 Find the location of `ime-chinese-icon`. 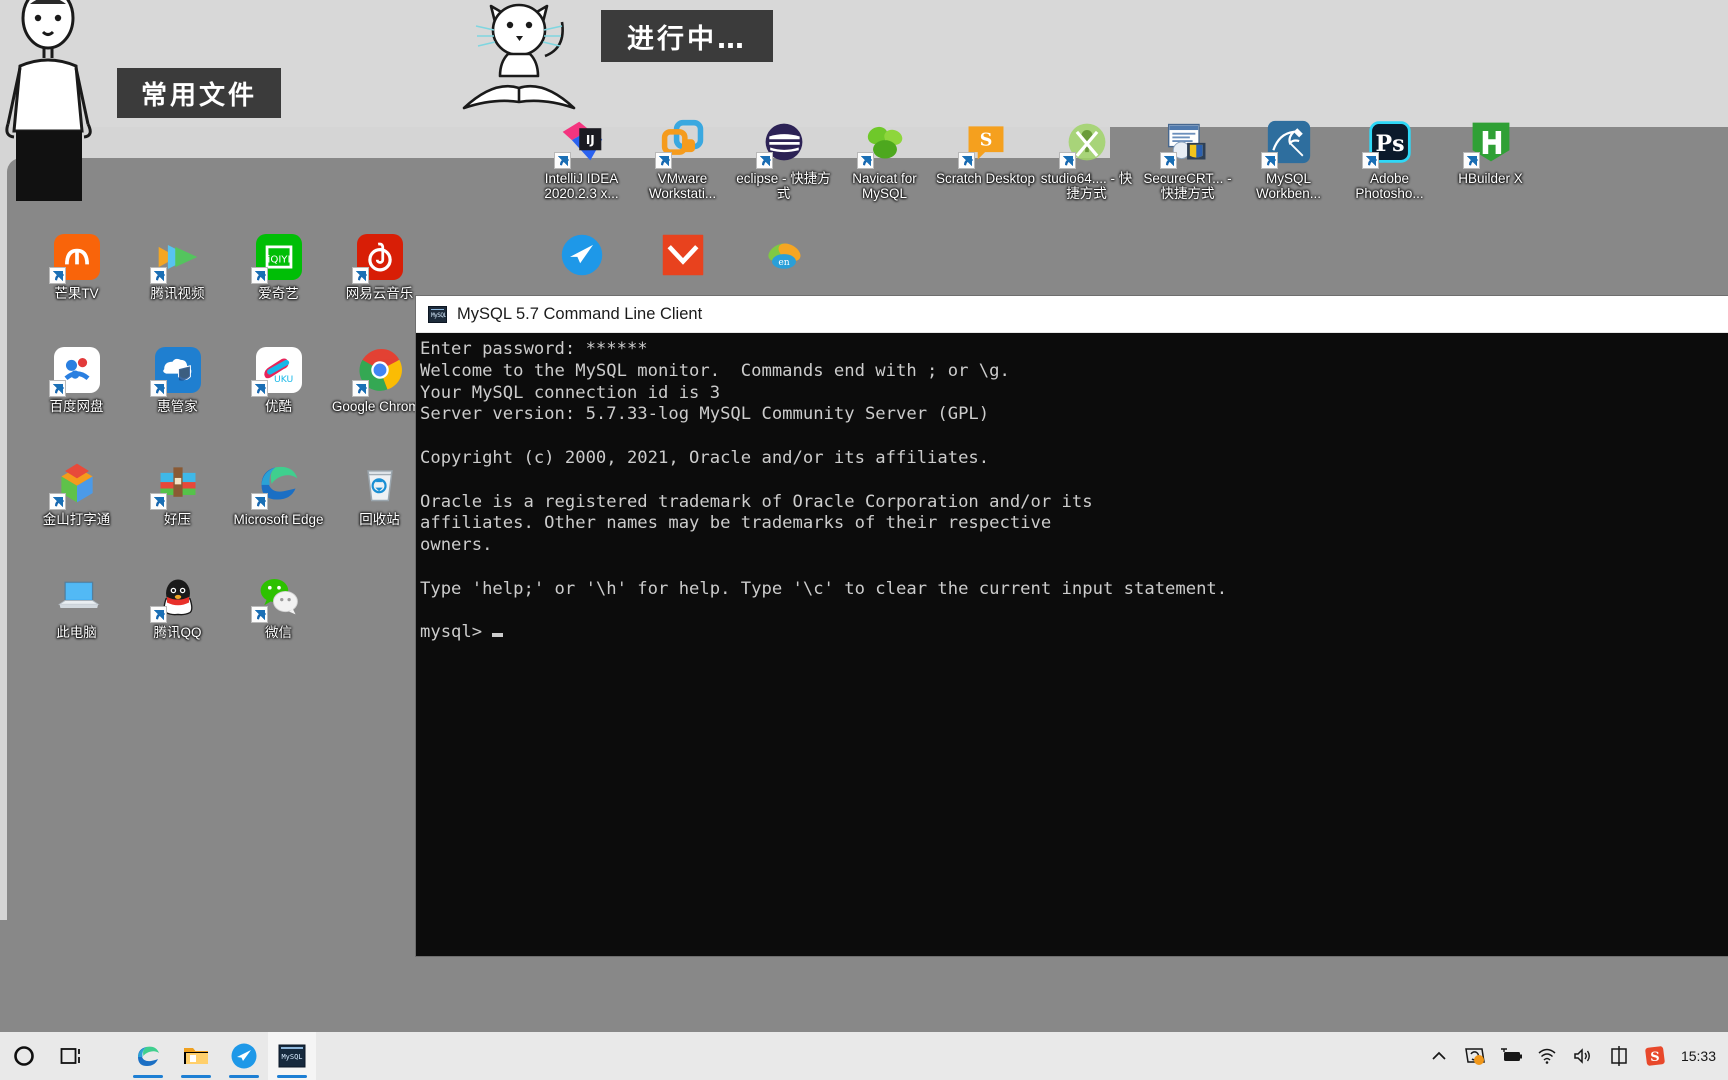

ime-chinese-icon is located at coordinates (1619, 1056).